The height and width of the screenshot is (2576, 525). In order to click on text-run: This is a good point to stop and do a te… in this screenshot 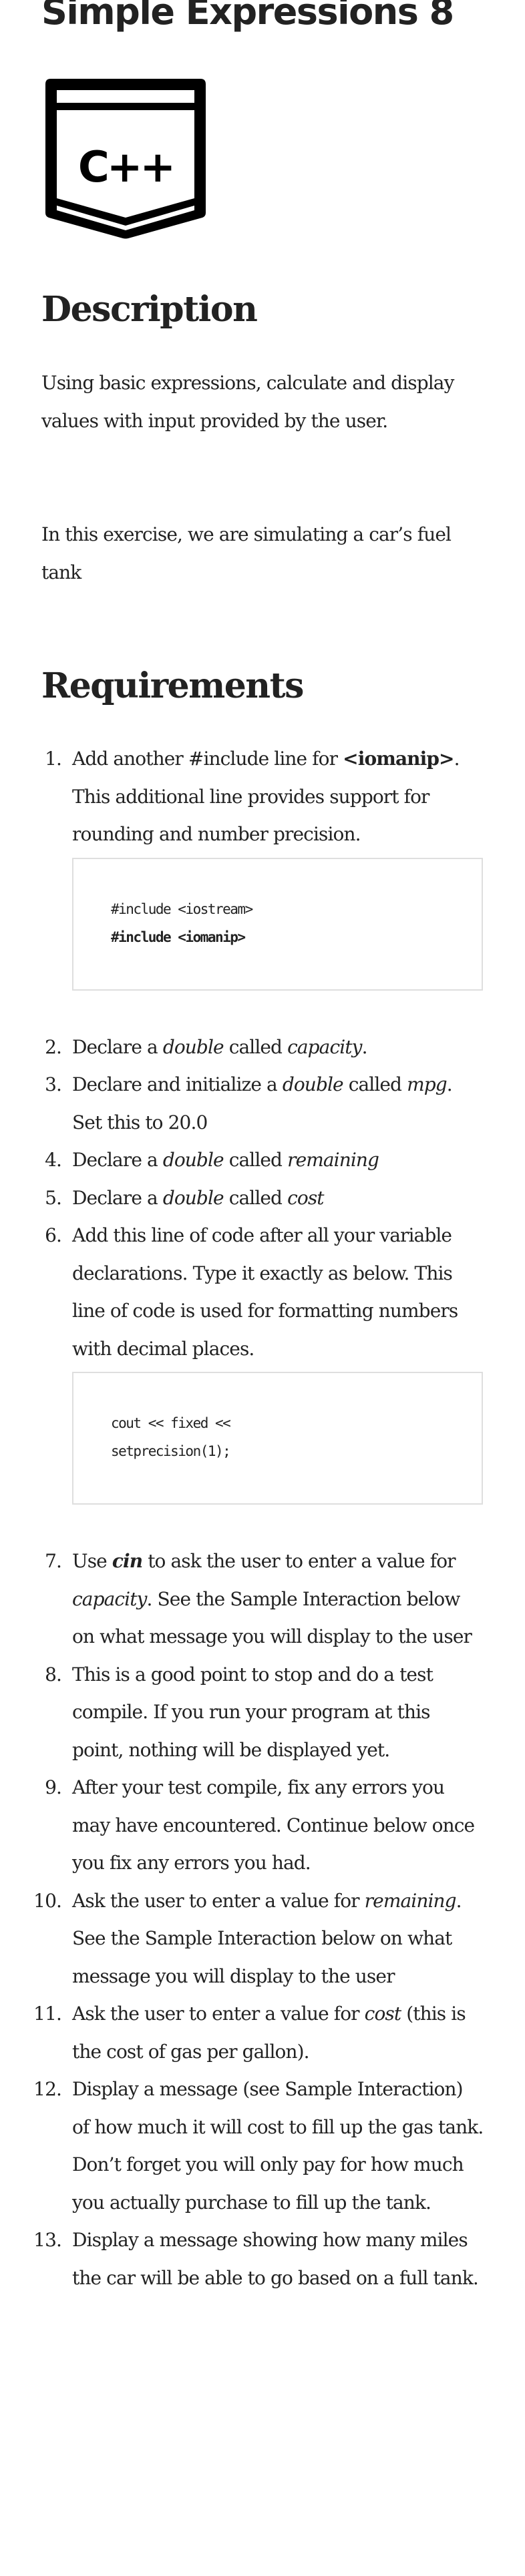, I will do `click(252, 1712)`.